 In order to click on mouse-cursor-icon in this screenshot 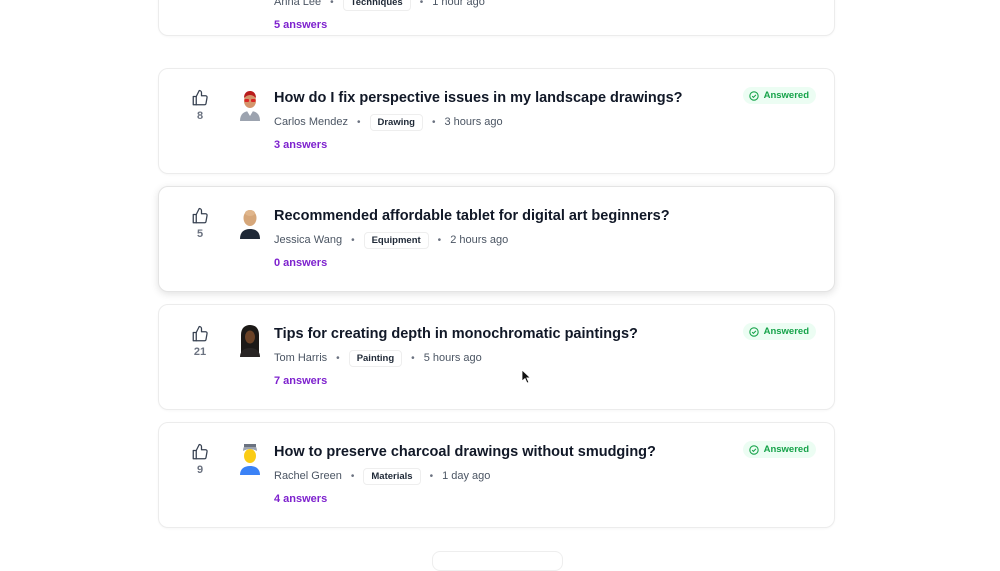, I will do `click(526, 376)`.